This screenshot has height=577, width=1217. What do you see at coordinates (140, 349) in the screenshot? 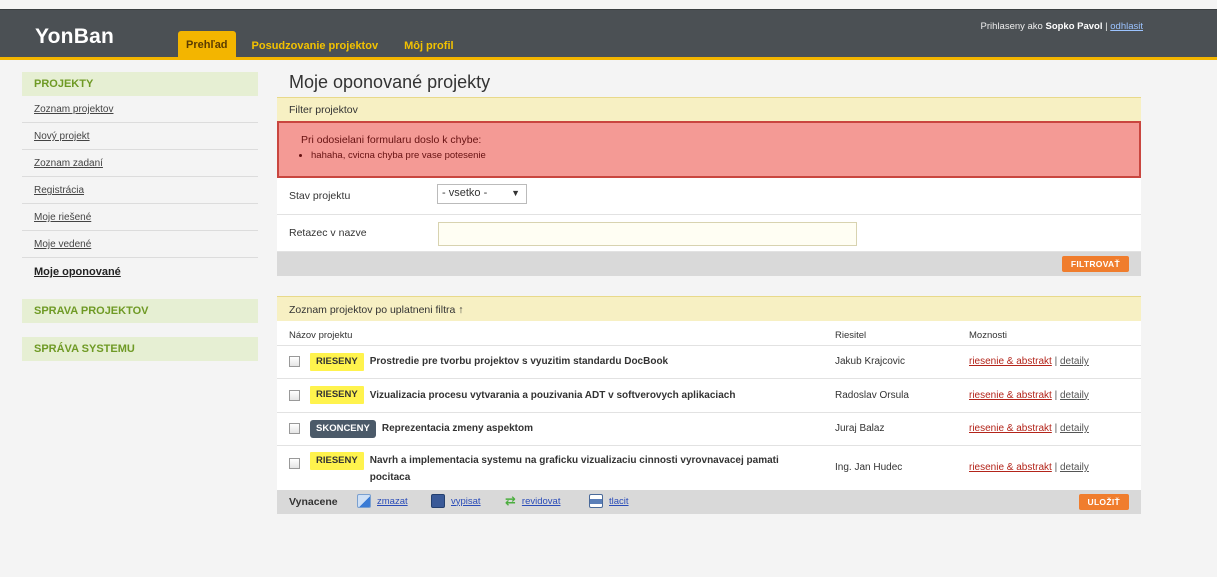
I see `sidebar-section-sprava-systemu: SPRÁVA SYSTEMU` at bounding box center [140, 349].